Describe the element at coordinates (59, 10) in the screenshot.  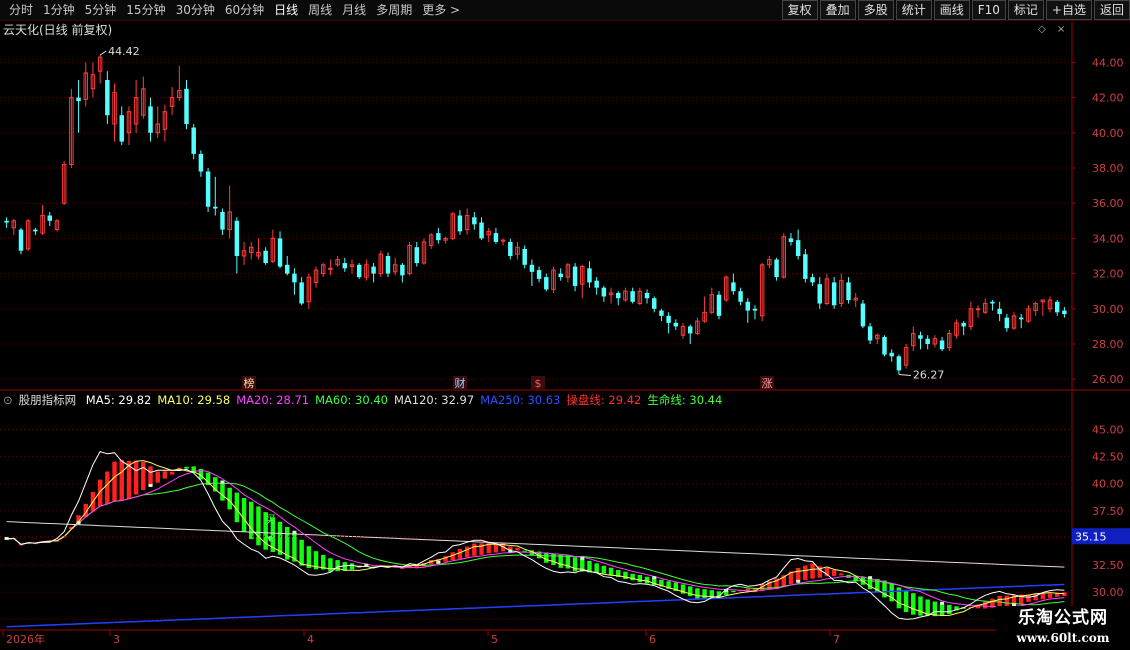
I see `tab-period-1: 1分钟` at that location.